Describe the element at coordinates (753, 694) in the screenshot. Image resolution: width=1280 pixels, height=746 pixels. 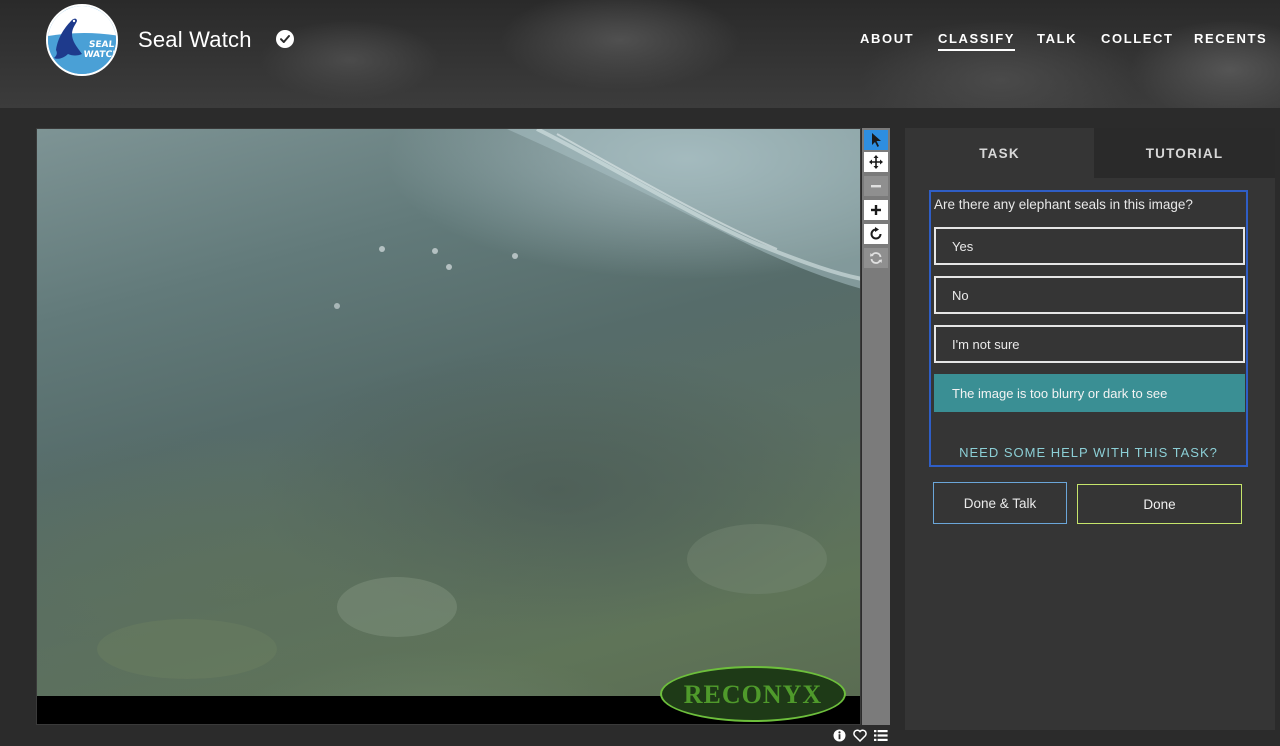
I see `camera-brand-stamp: RECONYX` at that location.